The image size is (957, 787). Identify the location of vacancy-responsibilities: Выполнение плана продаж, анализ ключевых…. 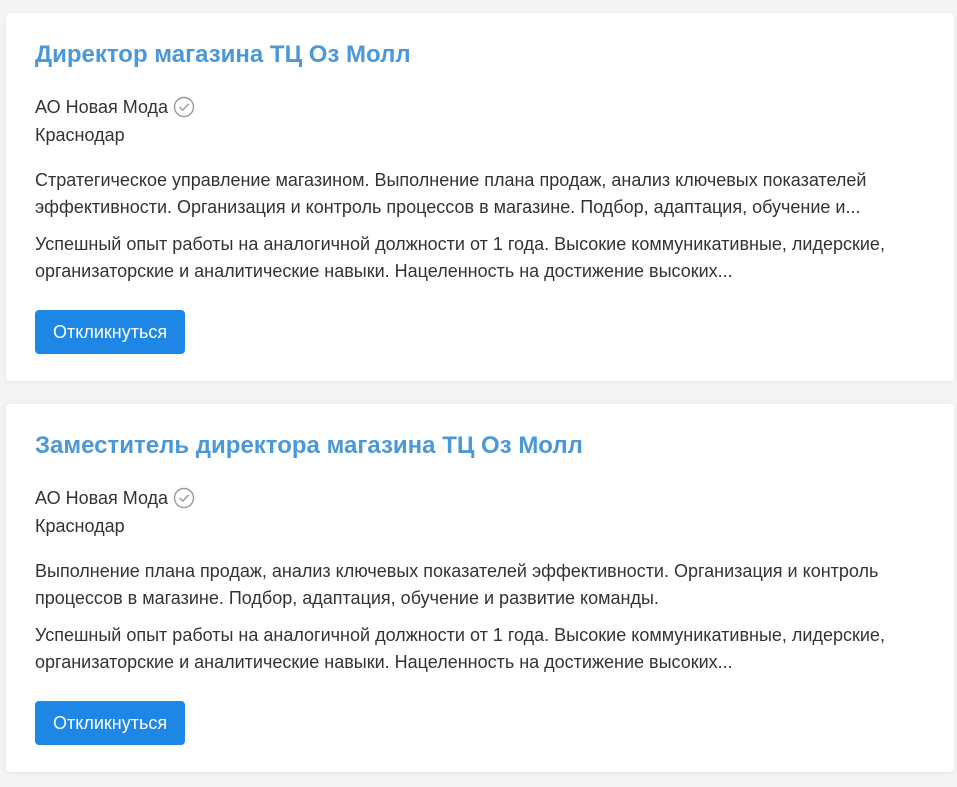
(457, 584).